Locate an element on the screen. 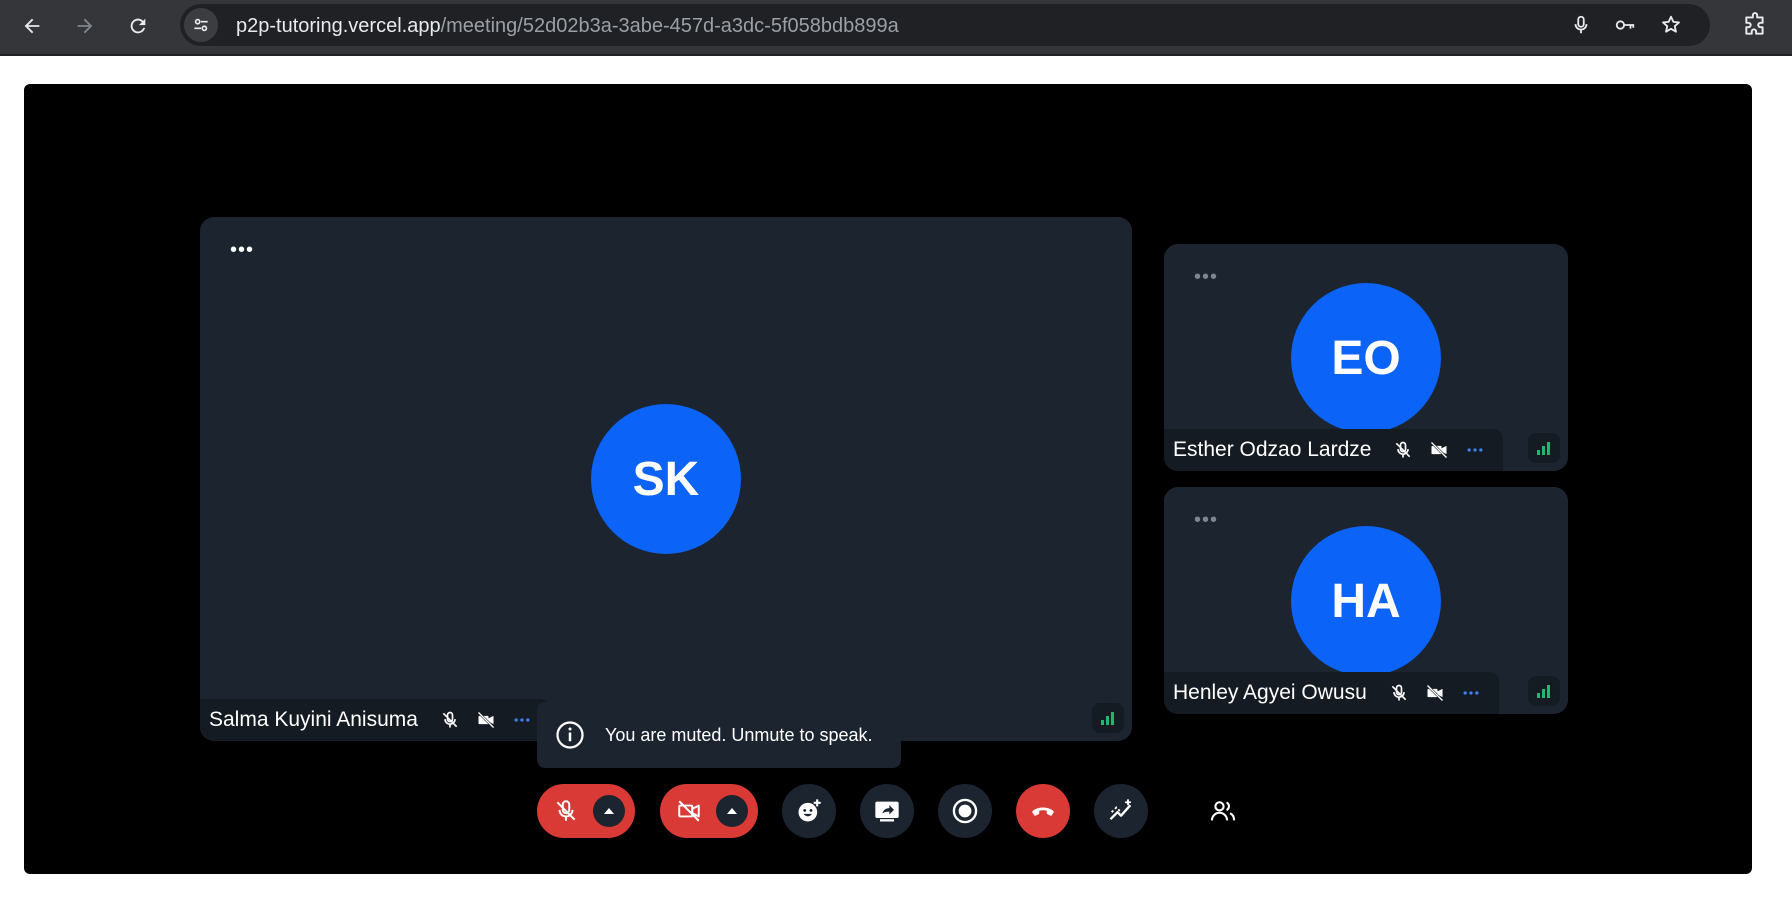  screen-share-button is located at coordinates (887, 811).